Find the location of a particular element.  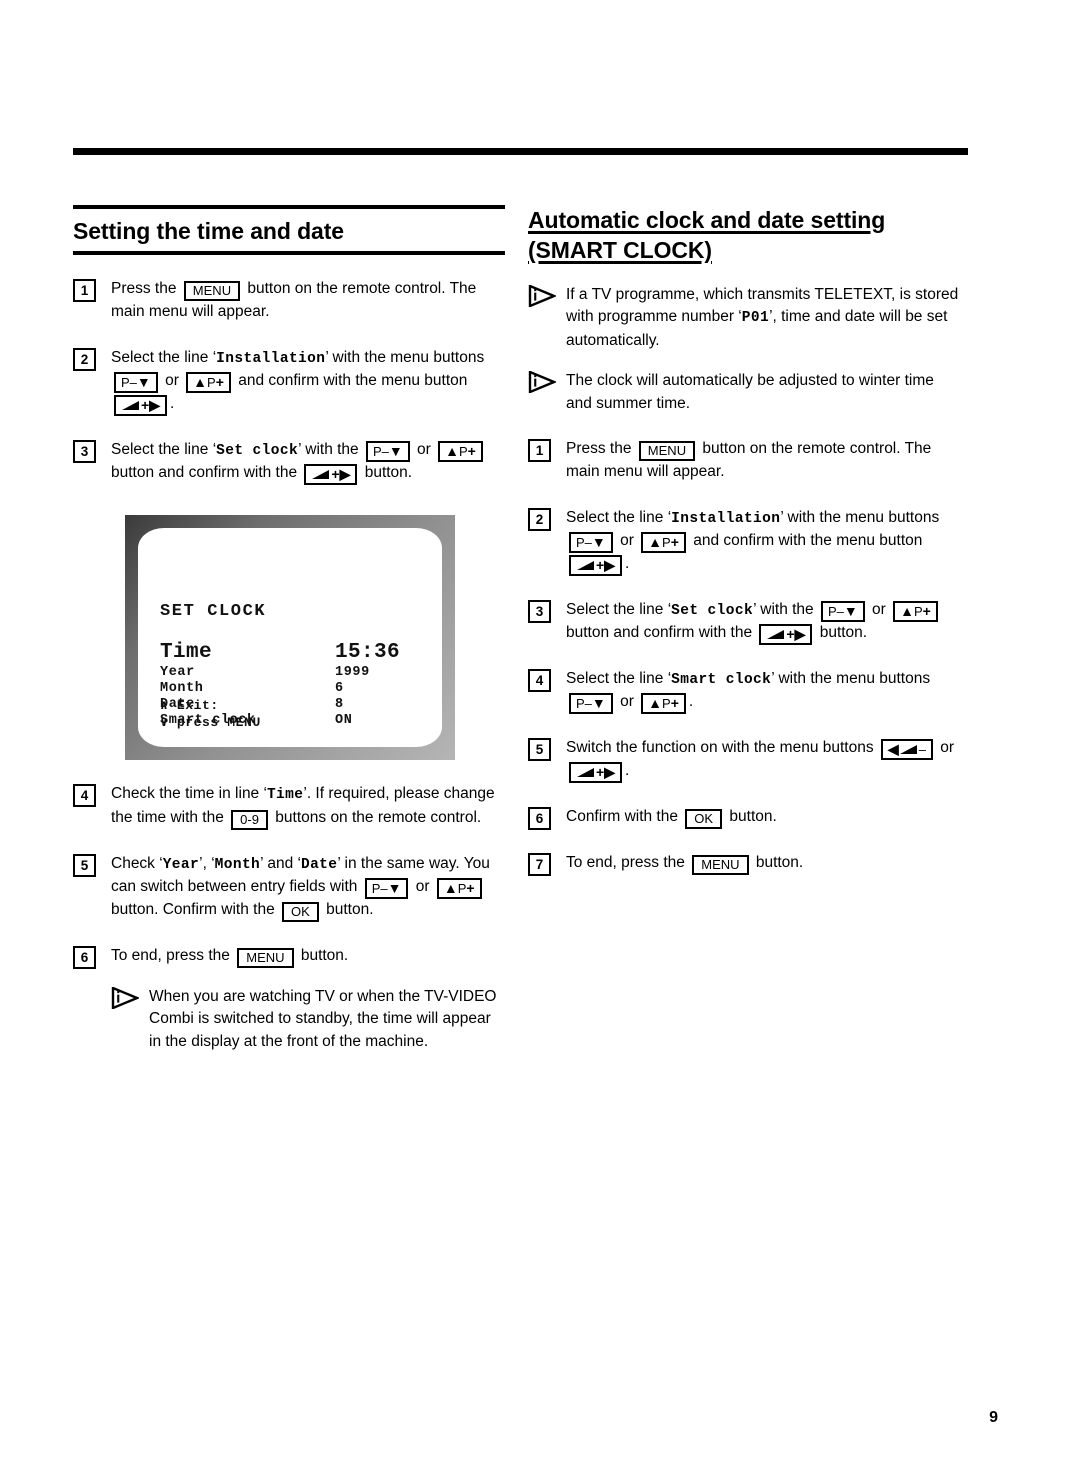

osd-row: Time 15:36 is located at coordinates (294, 653).